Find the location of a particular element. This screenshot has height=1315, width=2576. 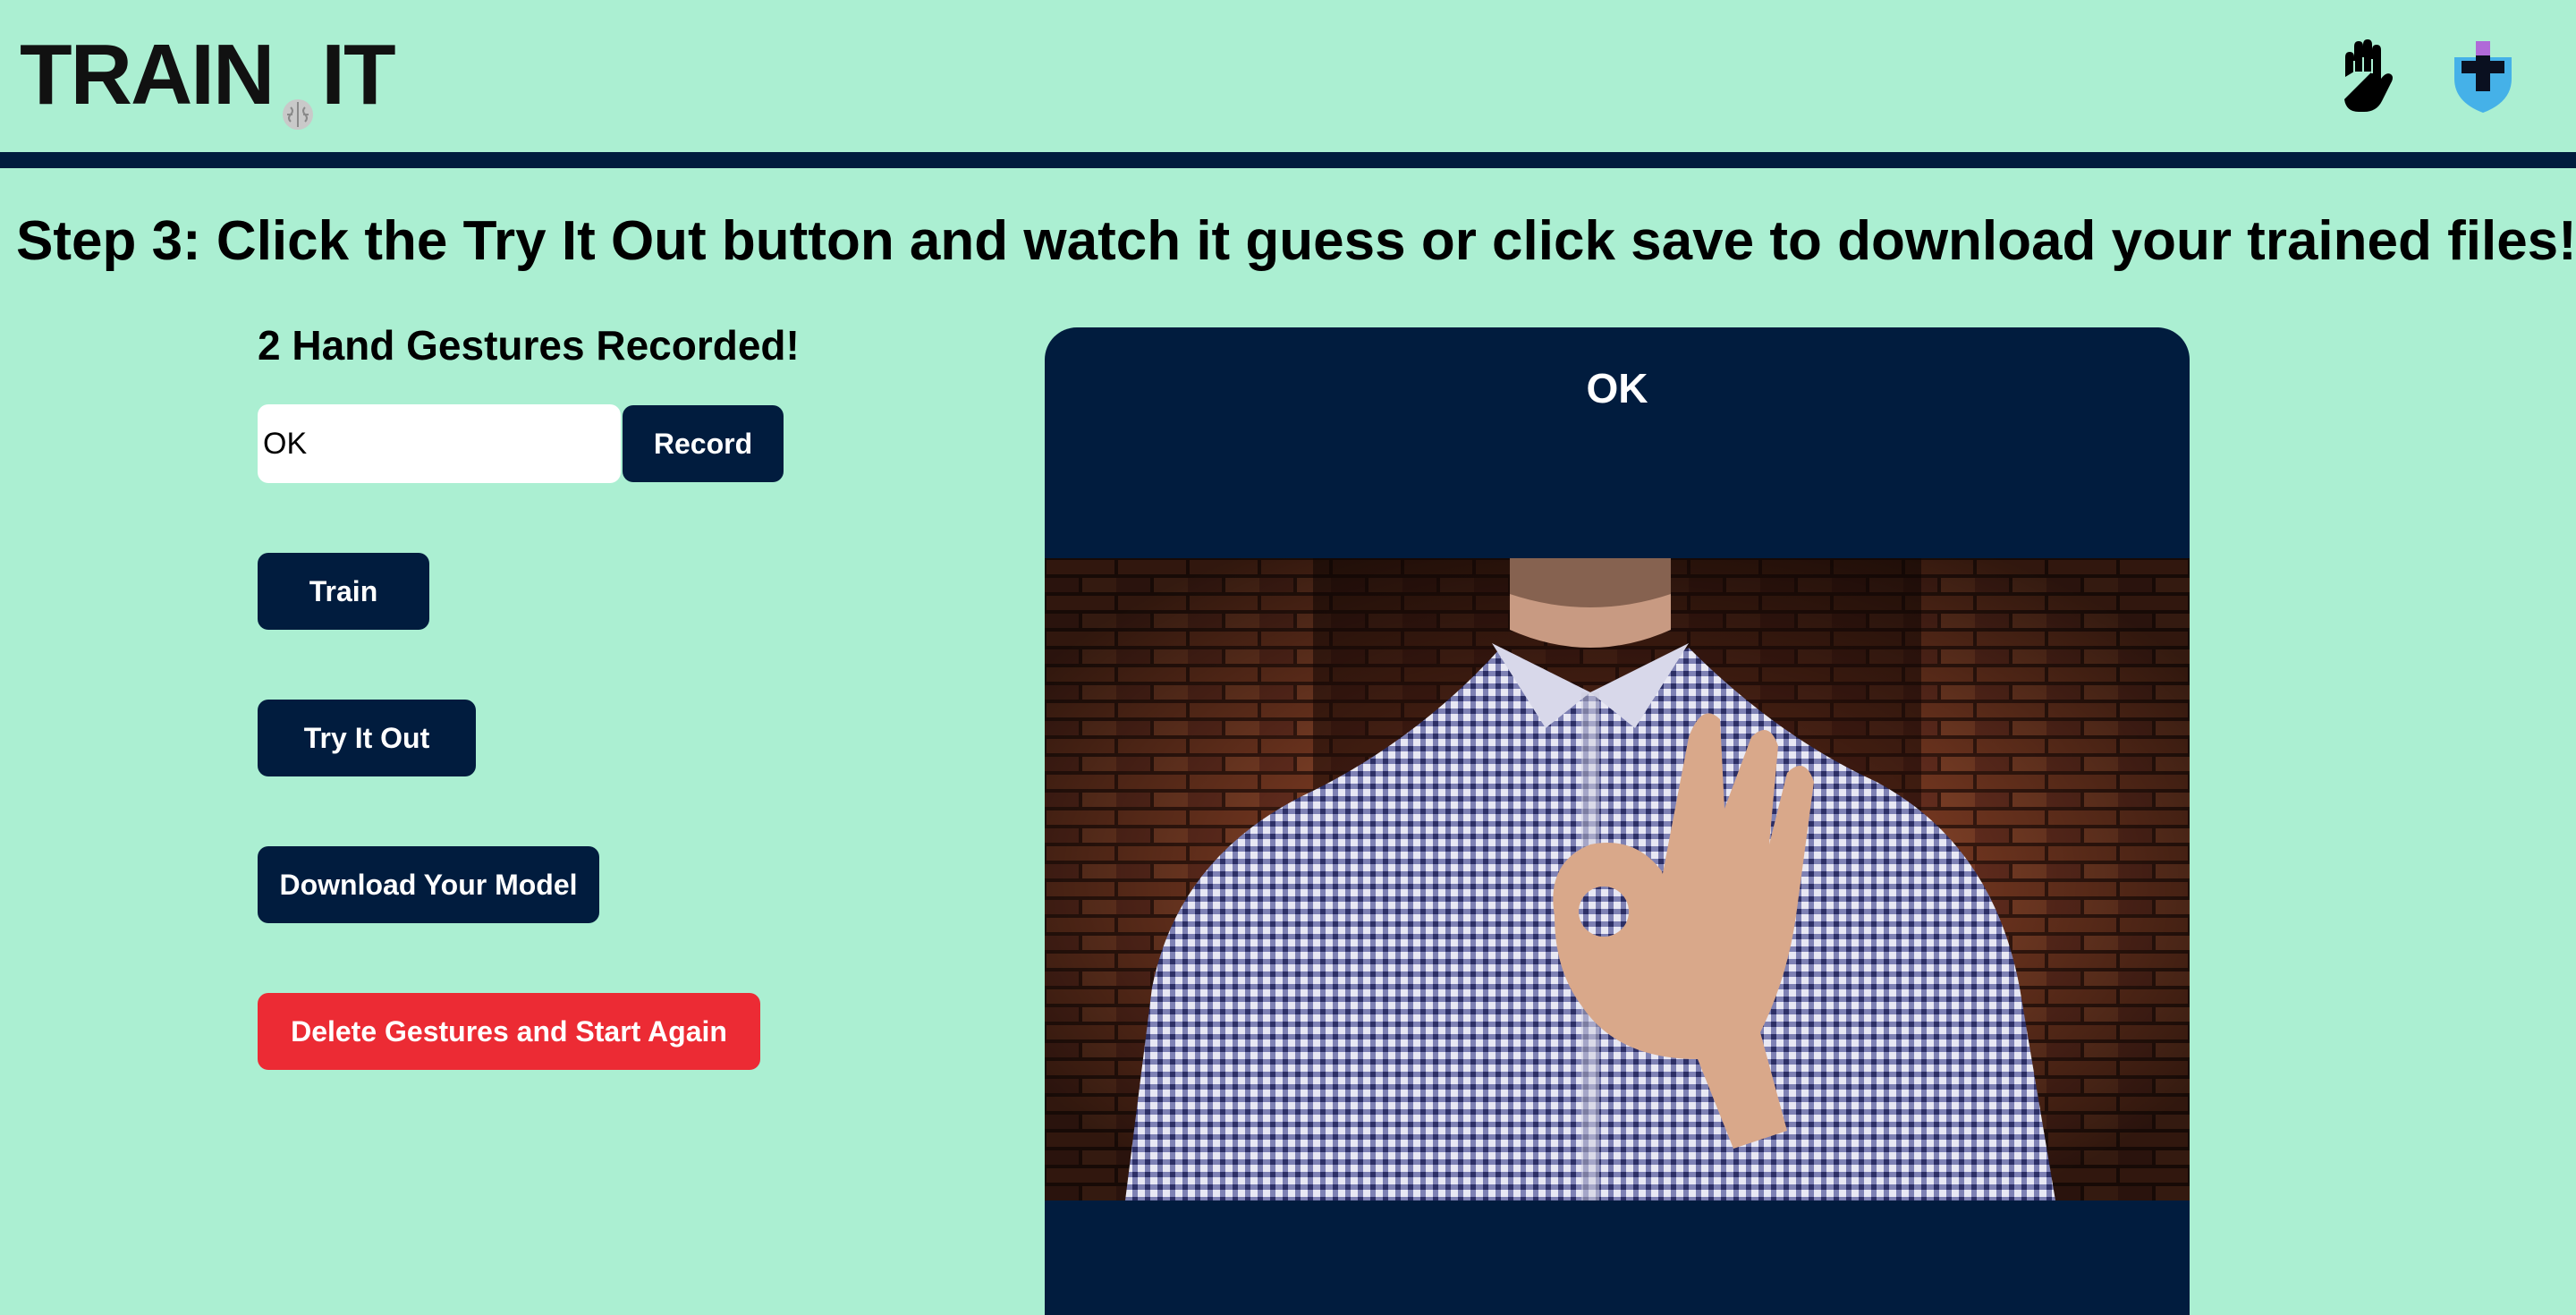

app-header: TRAIN IT is located at coordinates (1288, 76).